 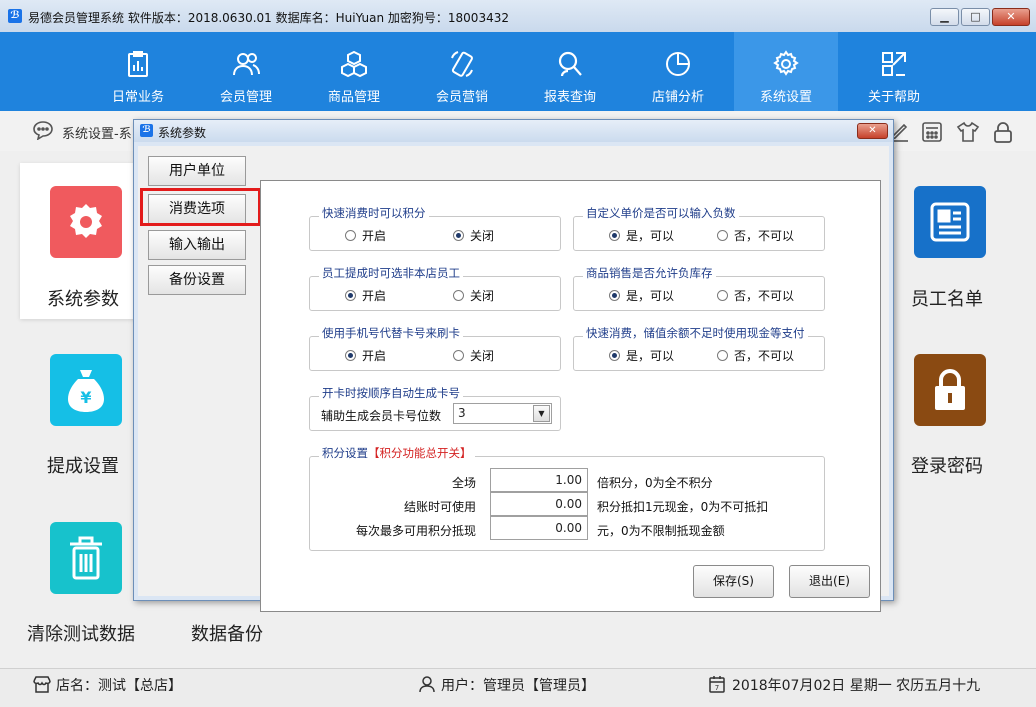 I want to click on trash-icon, so click(x=86, y=558).